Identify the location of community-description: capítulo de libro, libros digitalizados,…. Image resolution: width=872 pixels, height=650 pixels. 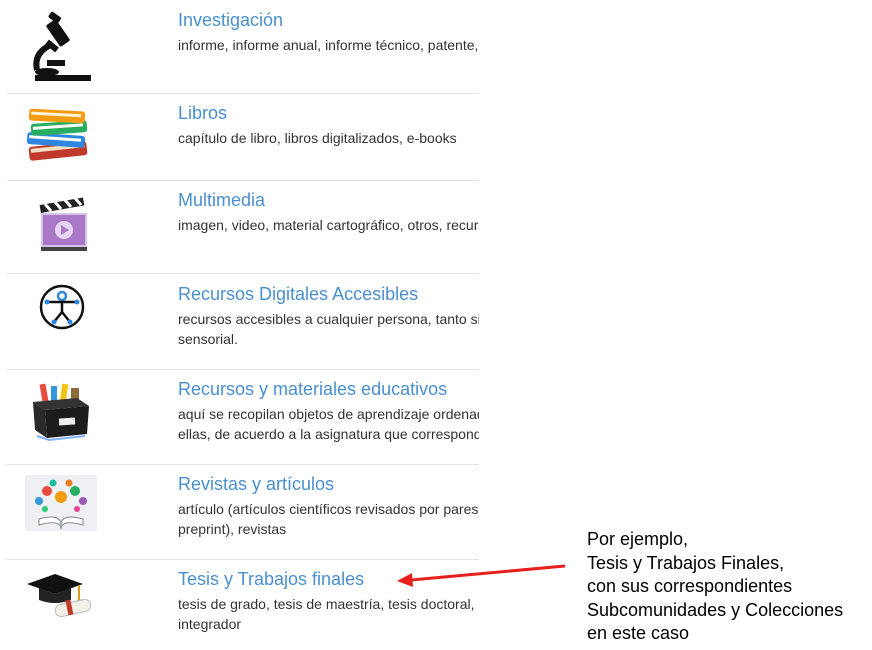
(317, 138).